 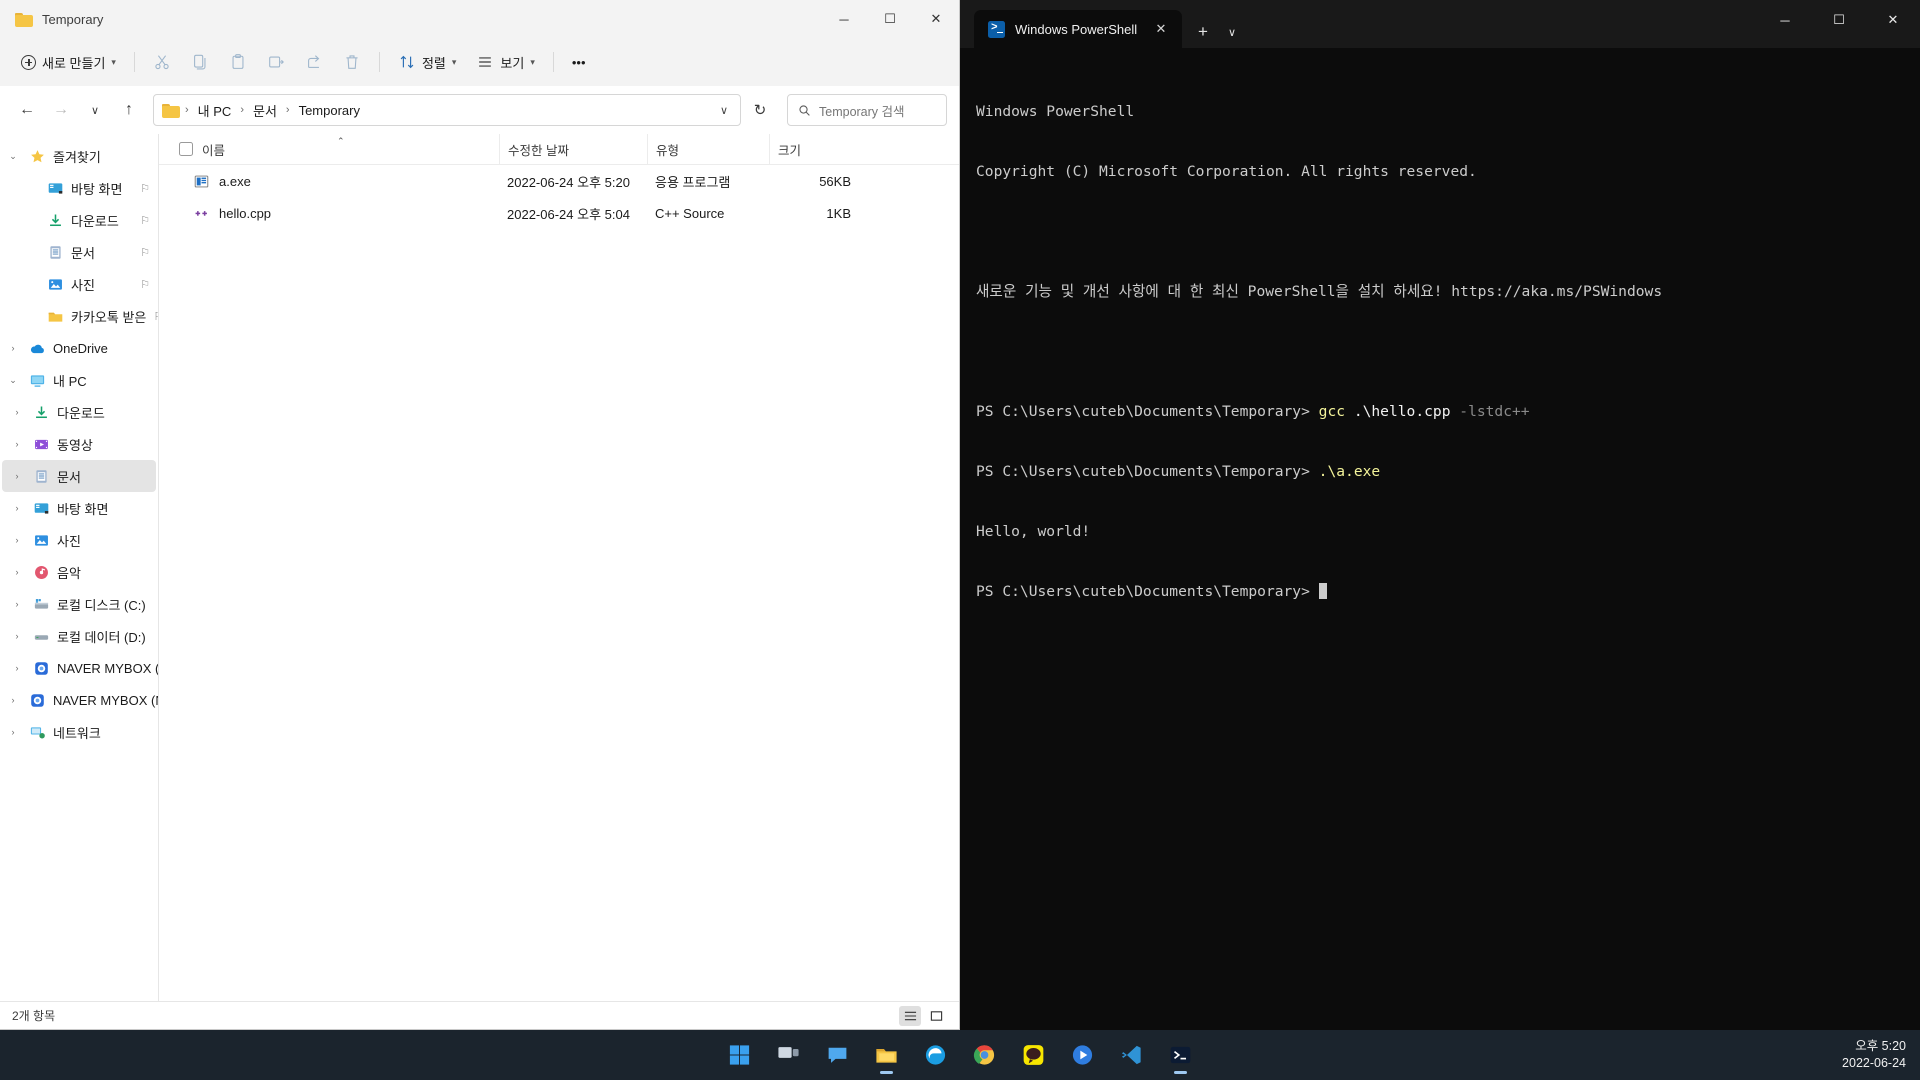 I want to click on sidebar-item-15: › 로컬 데이터 (D:), so click(x=79, y=636).